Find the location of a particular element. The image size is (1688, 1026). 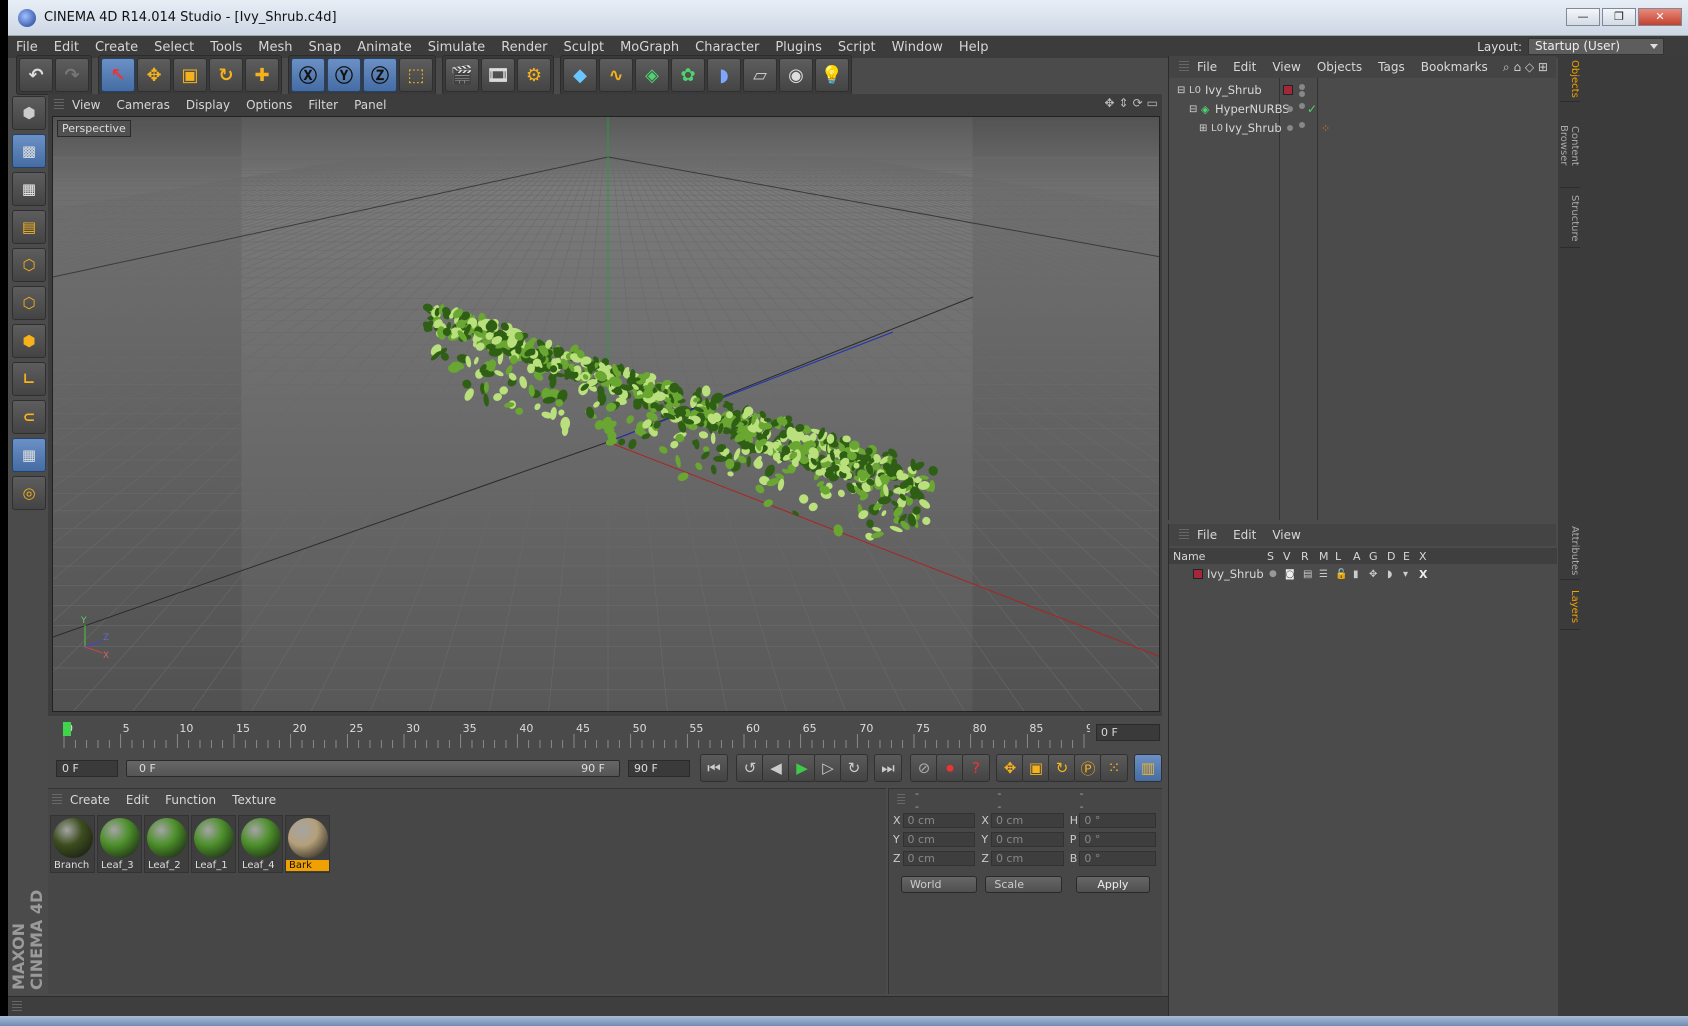

tab-structure: Structure is located at coordinates (1570, 219).